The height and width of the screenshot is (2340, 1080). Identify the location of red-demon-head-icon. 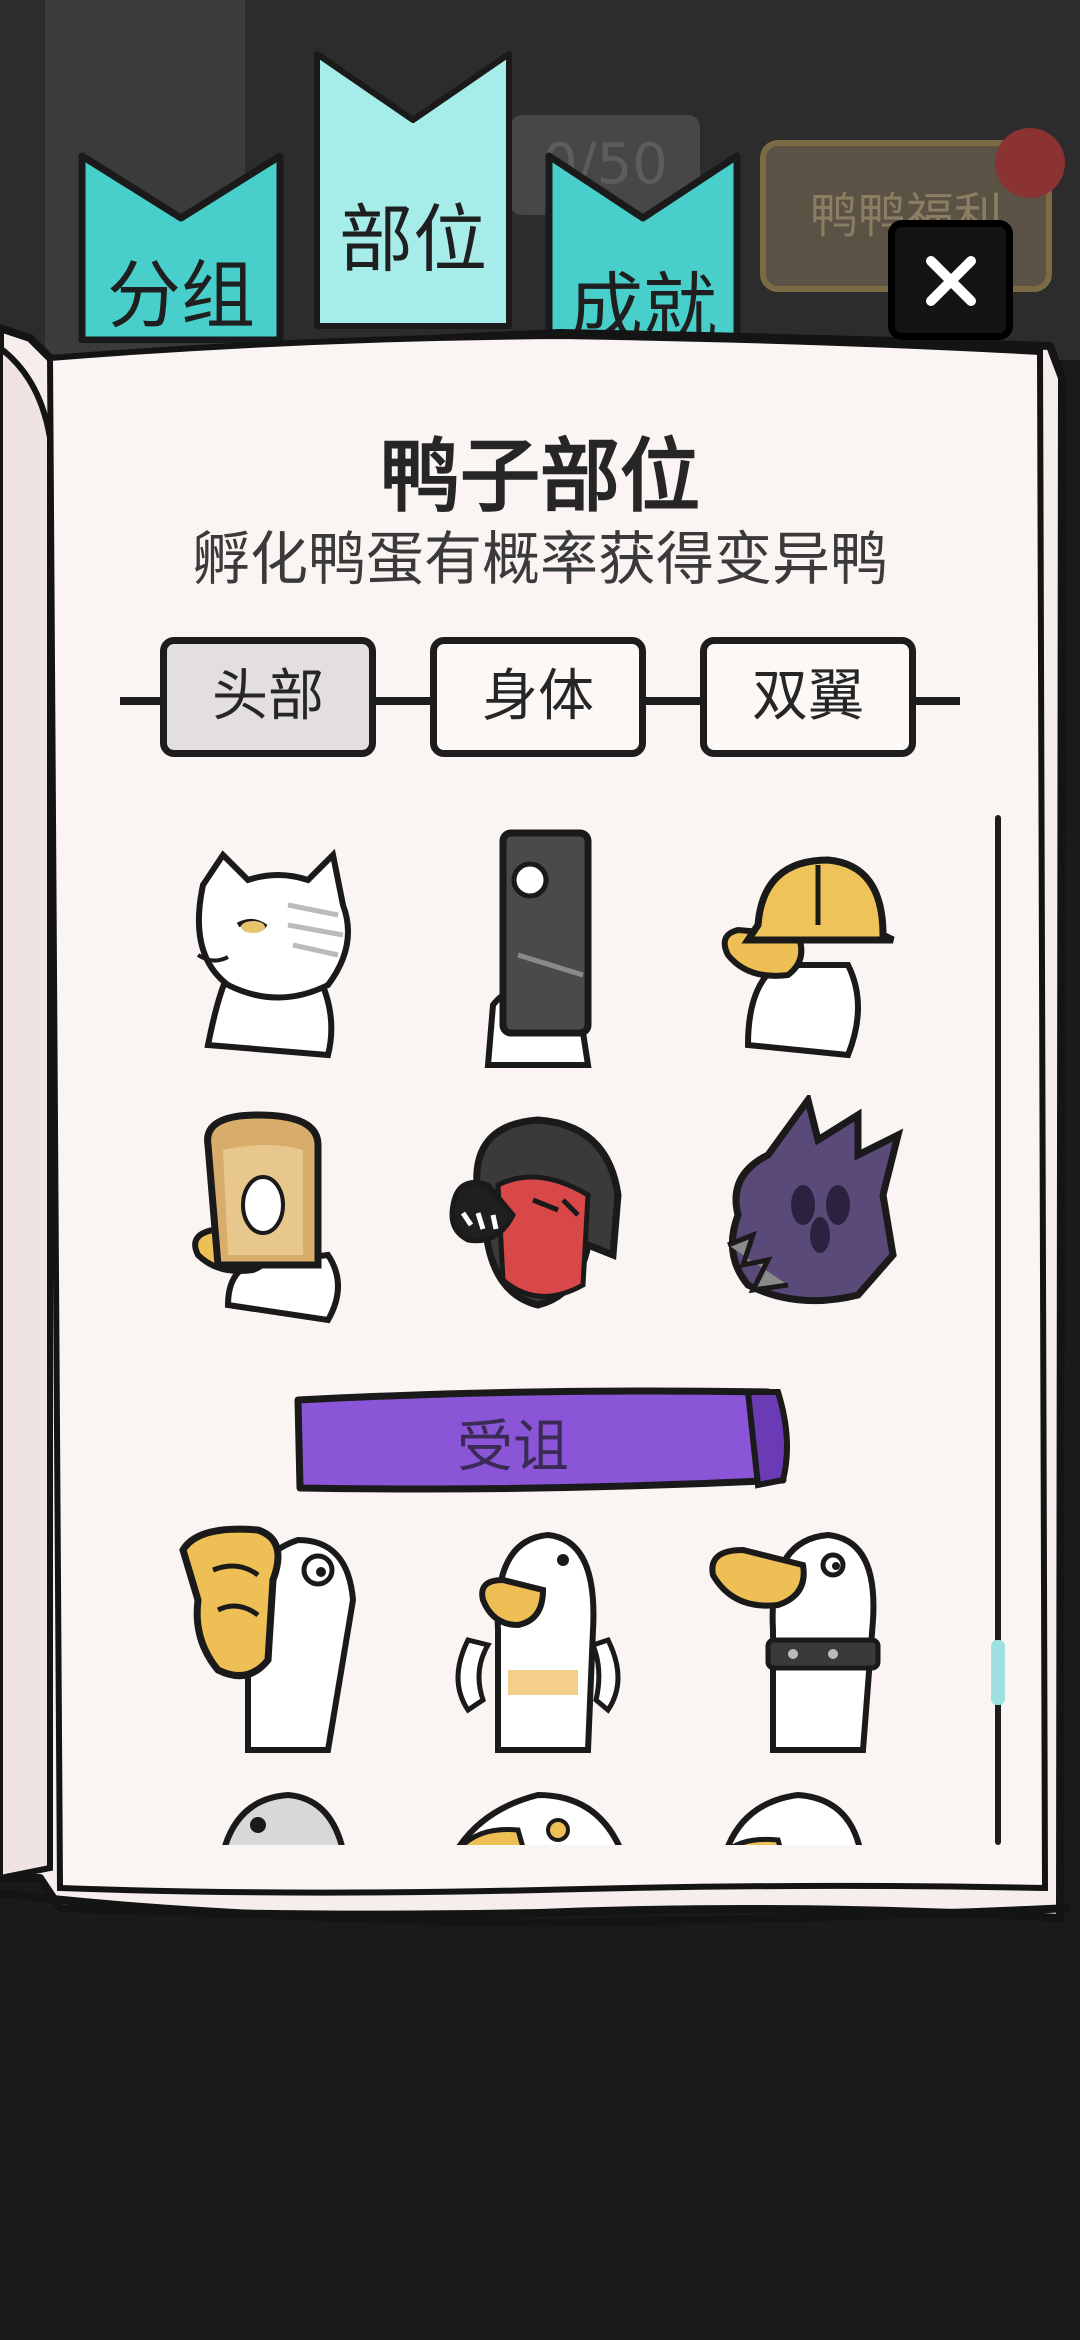
(535, 1212).